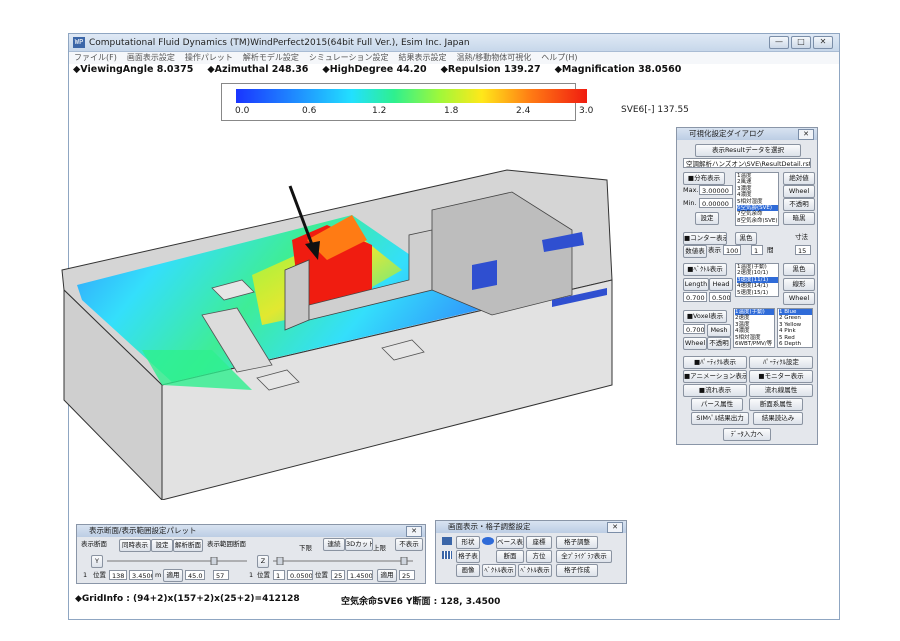 Image resolution: width=900 pixels, height=641 pixels. I want to click on menu-item-thermal: 温熱/移動物体可視化, so click(494, 58).